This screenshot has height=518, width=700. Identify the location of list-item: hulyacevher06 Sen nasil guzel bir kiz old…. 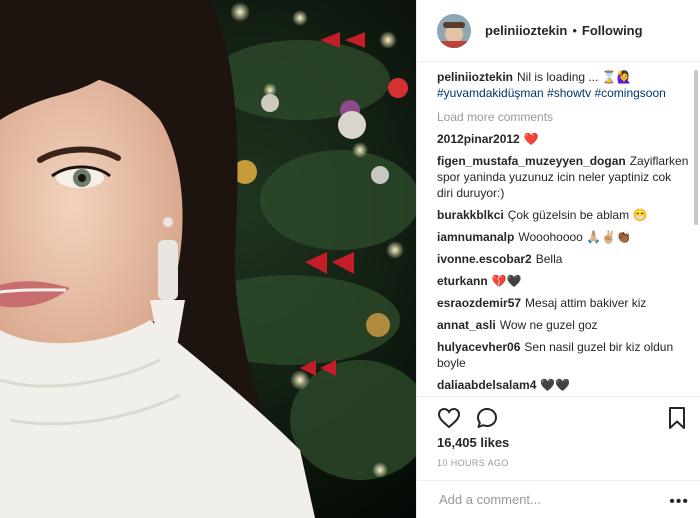
(560, 355).